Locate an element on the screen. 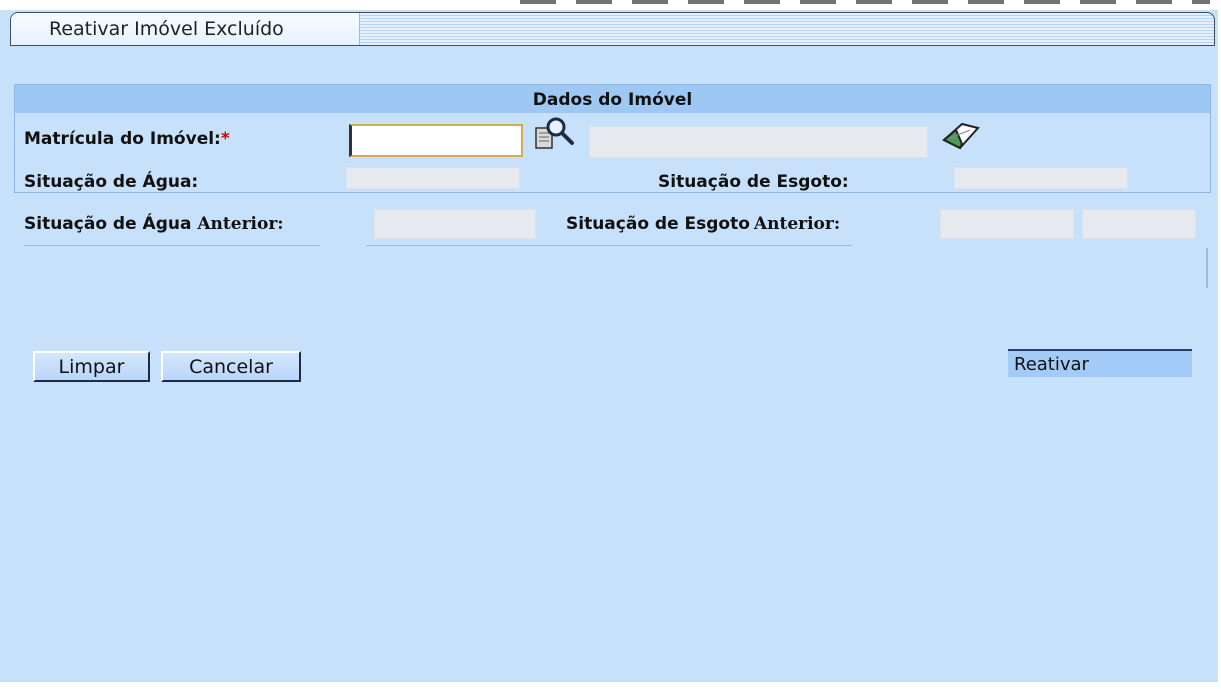 This screenshot has height=689, width=1221. search-icon is located at coordinates (557, 134).